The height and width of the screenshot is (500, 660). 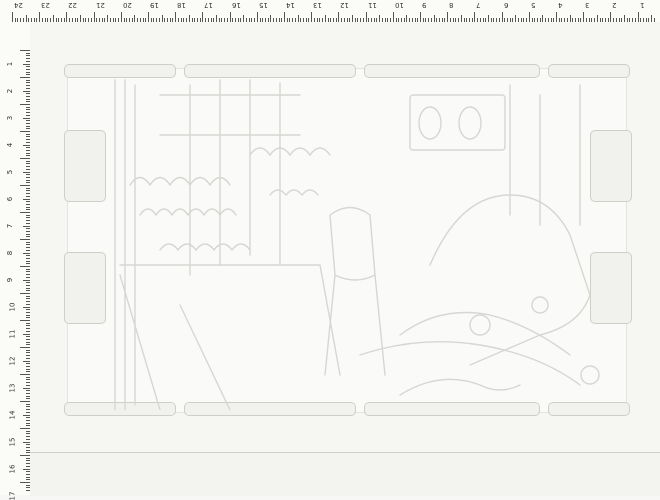 What do you see at coordinates (345, 474) in the screenshot?
I see `lower-paper-edge` at bounding box center [345, 474].